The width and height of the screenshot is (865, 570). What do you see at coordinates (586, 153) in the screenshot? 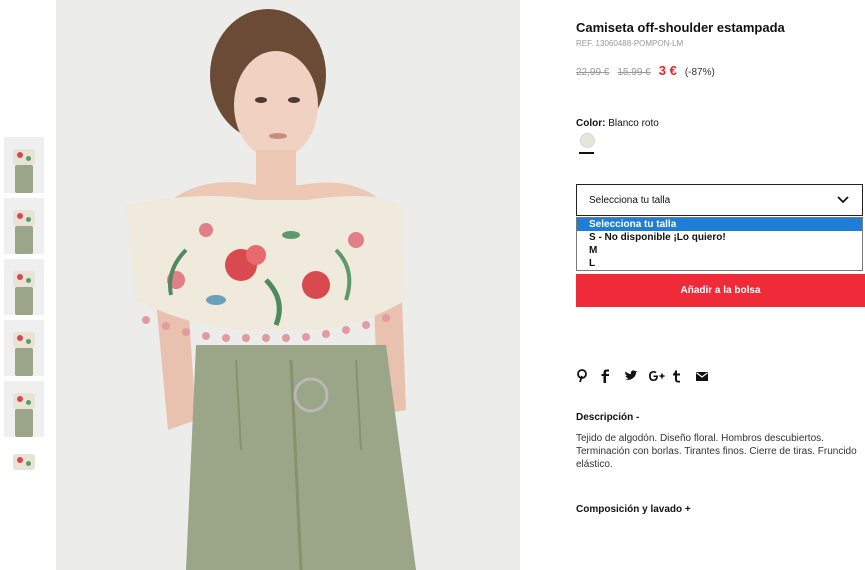
I see `color-swatch-selected-indicator` at bounding box center [586, 153].